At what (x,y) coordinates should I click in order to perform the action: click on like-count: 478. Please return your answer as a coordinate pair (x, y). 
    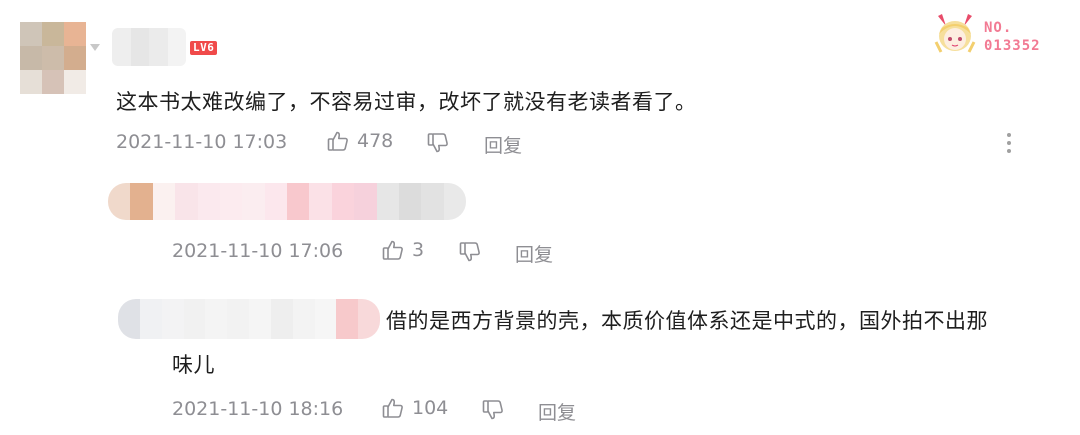
    Looking at the image, I should click on (375, 141).